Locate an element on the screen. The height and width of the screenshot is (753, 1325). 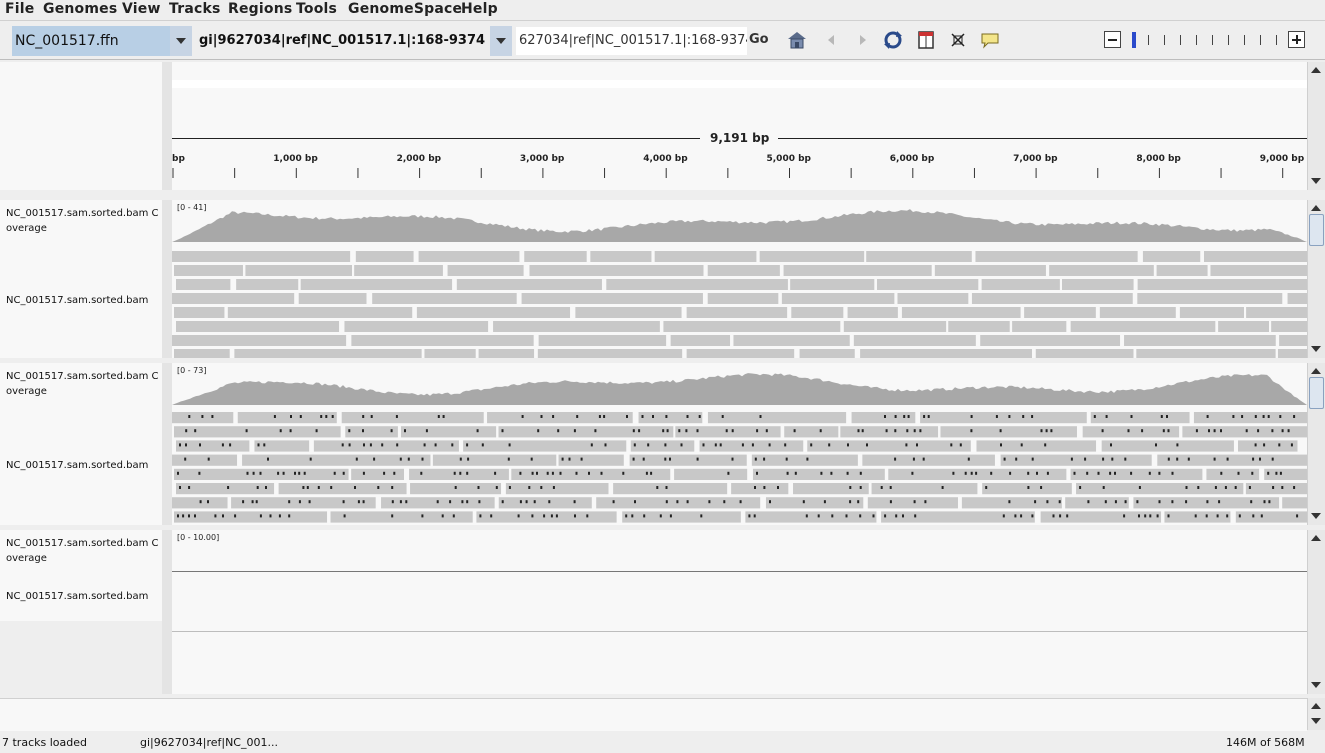
zoom-slider is located at coordinates (1206, 39).